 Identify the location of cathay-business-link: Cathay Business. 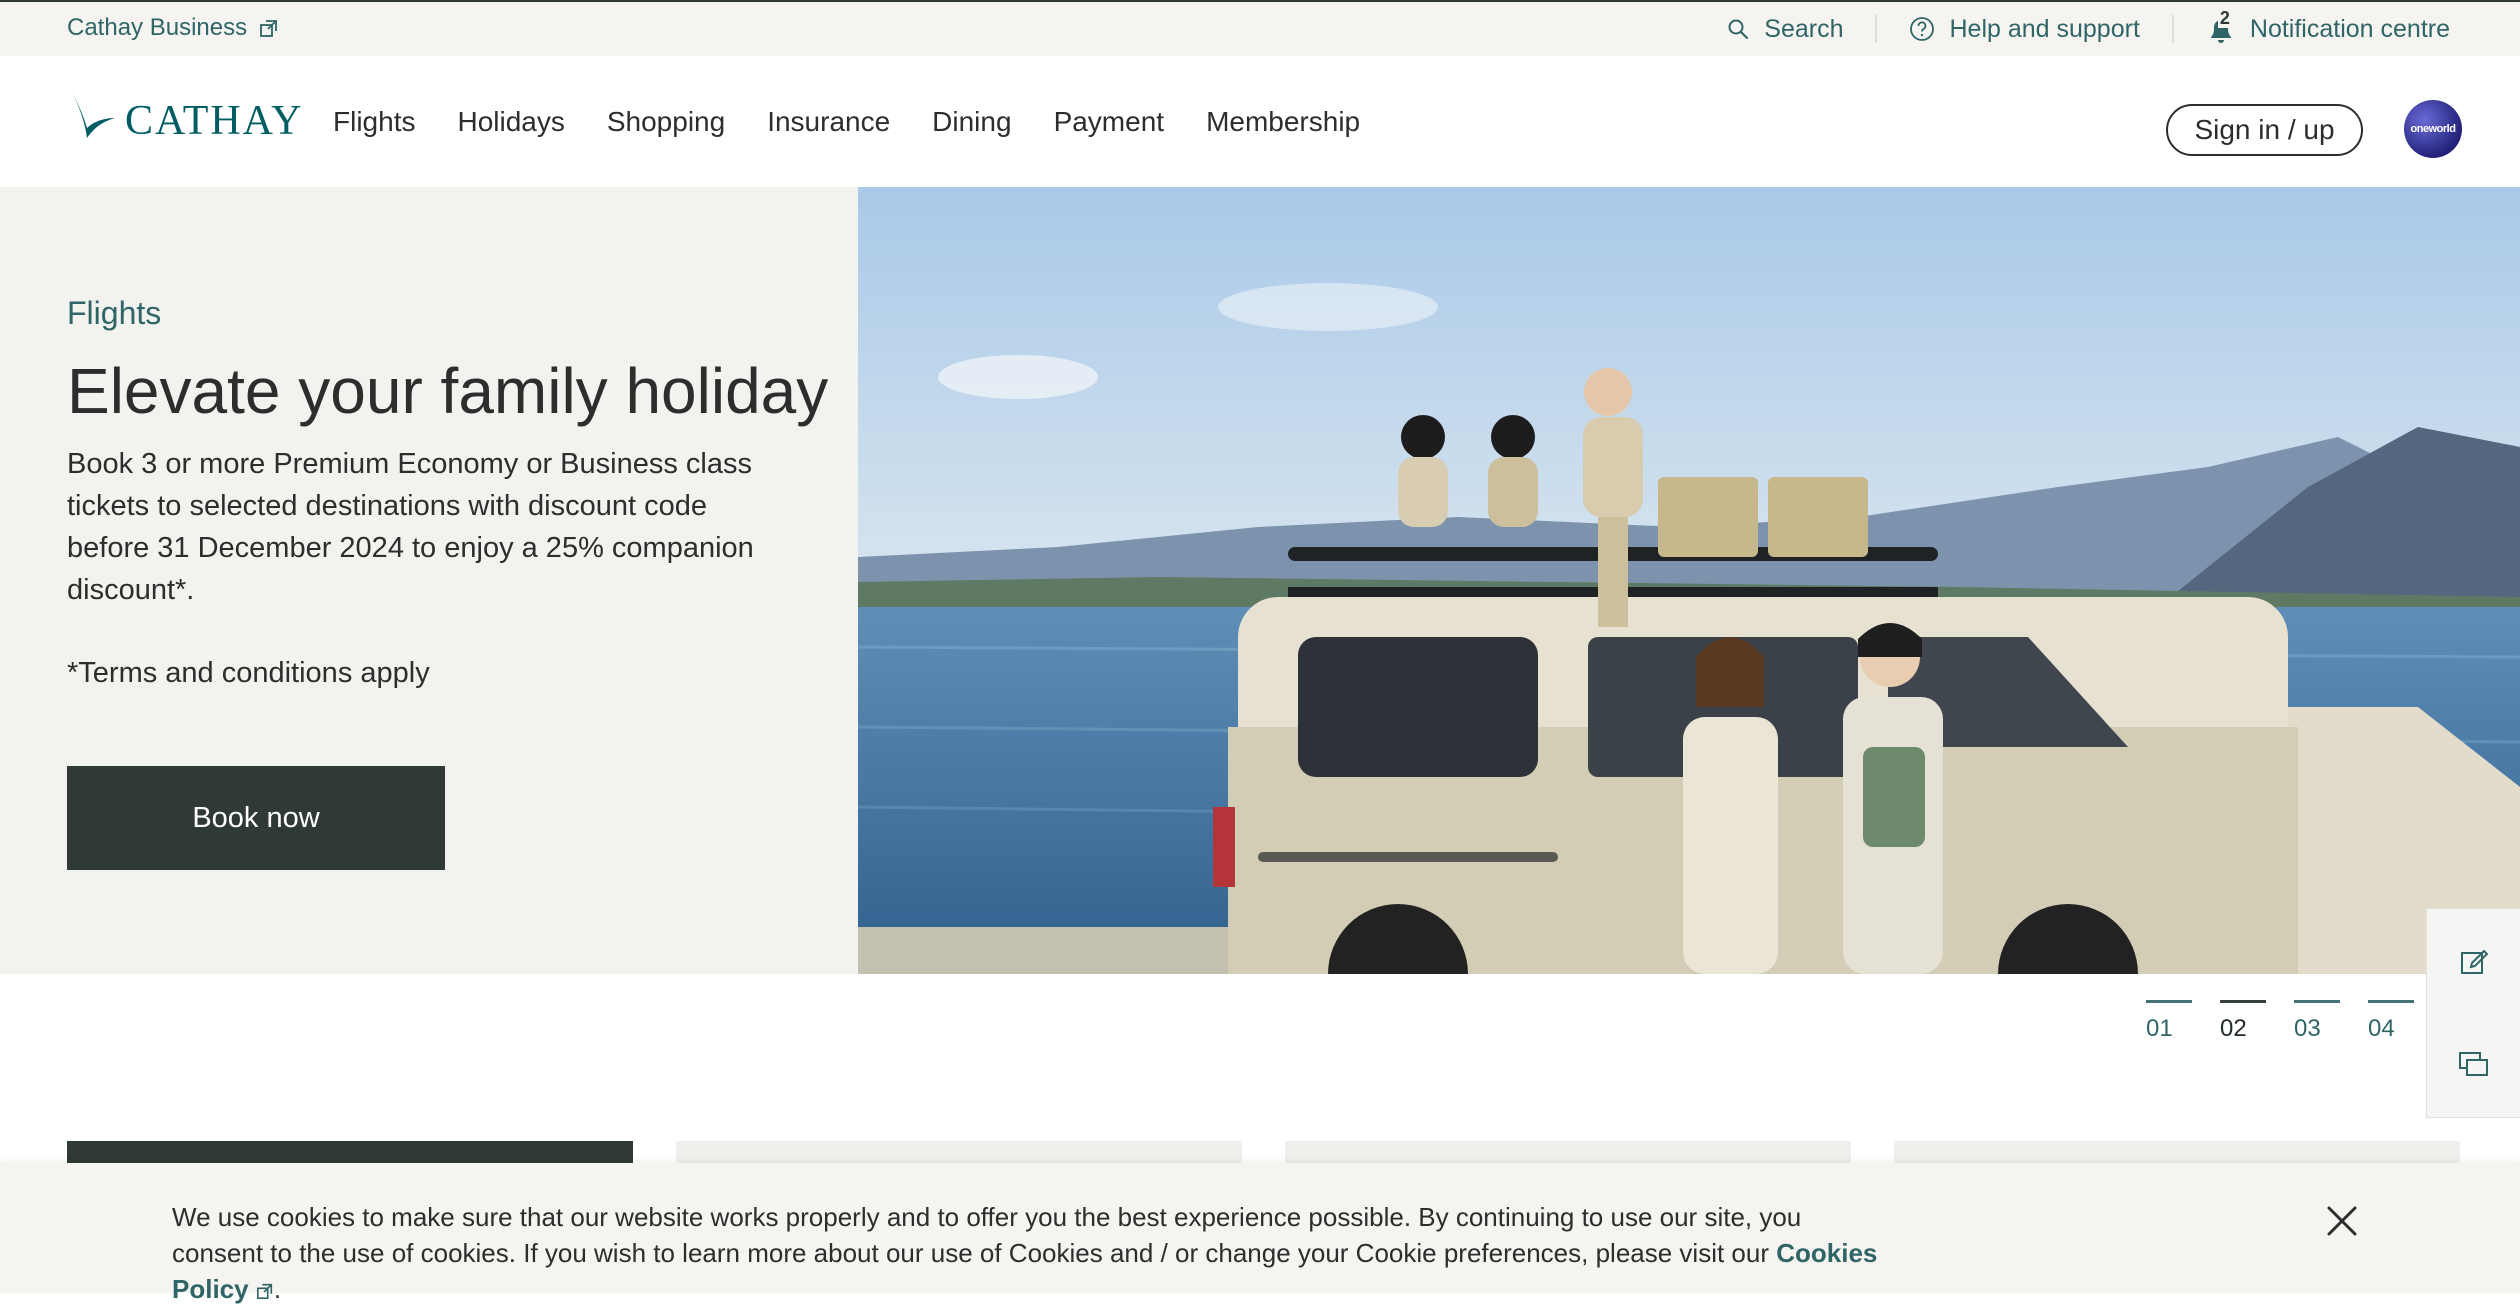
(173, 28).